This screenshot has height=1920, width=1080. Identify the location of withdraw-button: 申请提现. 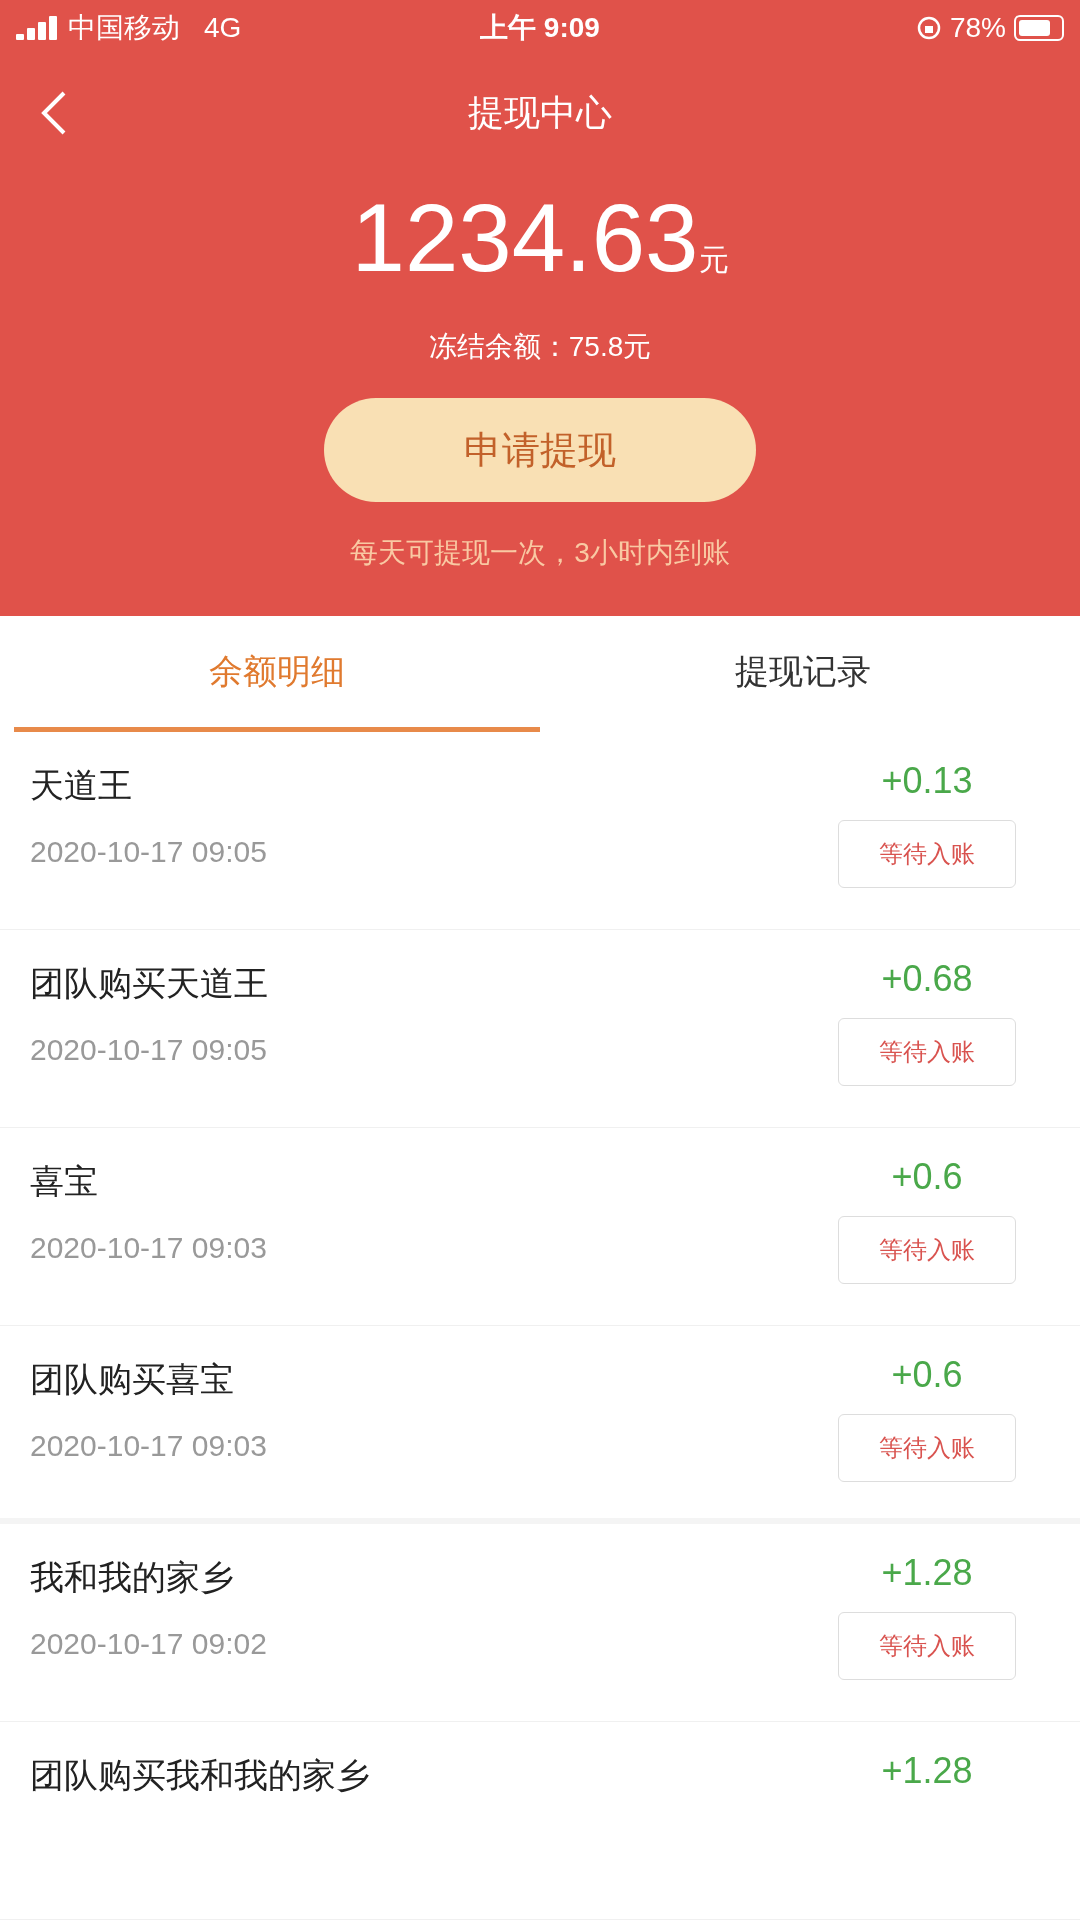
(540, 450).